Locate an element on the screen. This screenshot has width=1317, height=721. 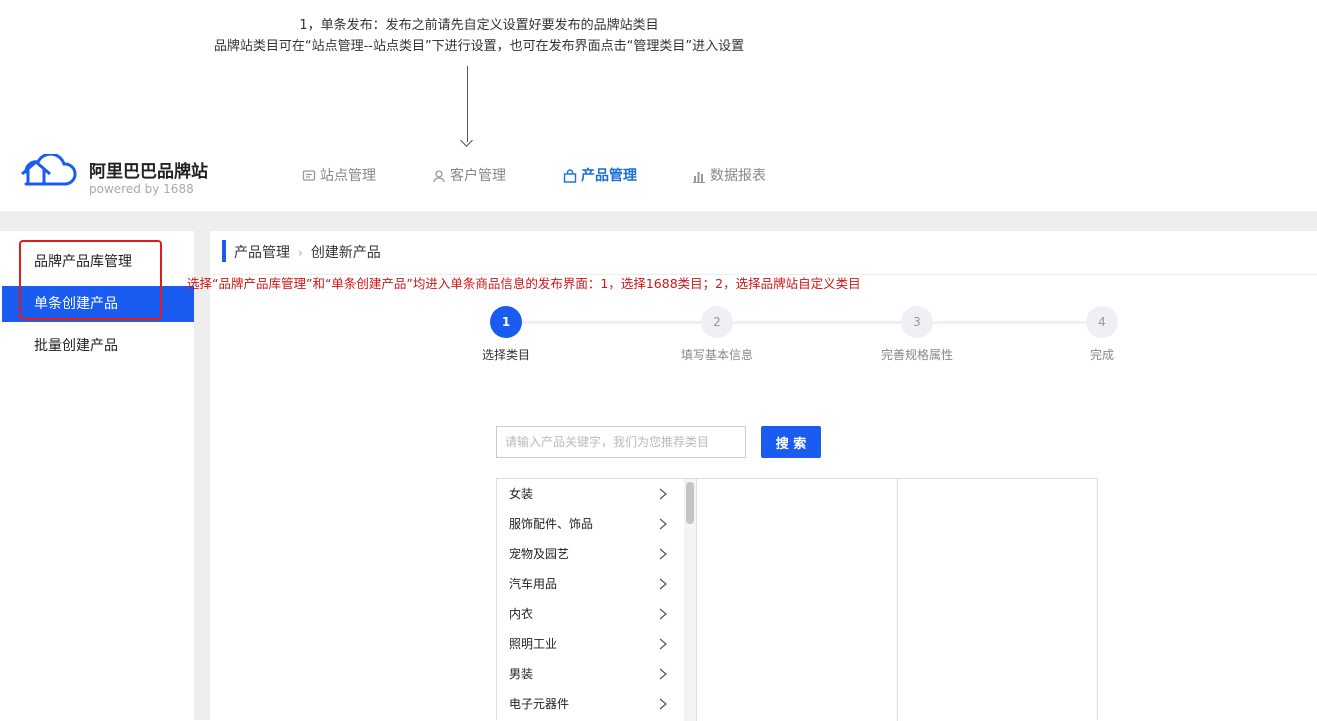
category-search-input is located at coordinates (621, 442).